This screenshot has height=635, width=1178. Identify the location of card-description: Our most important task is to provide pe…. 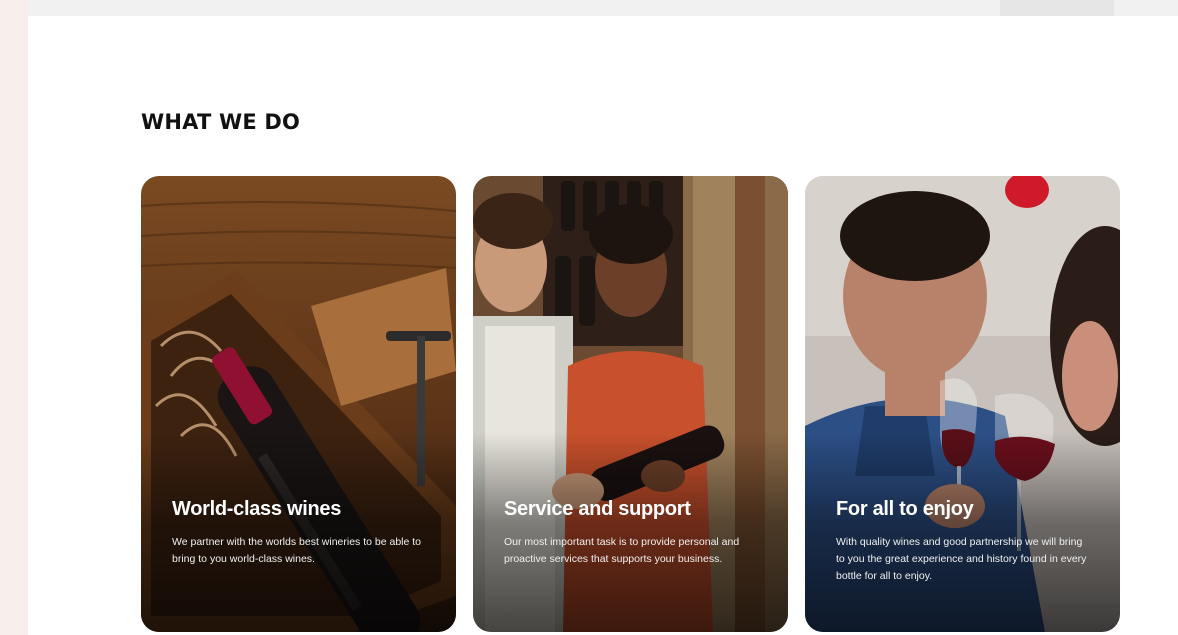
(622, 550).